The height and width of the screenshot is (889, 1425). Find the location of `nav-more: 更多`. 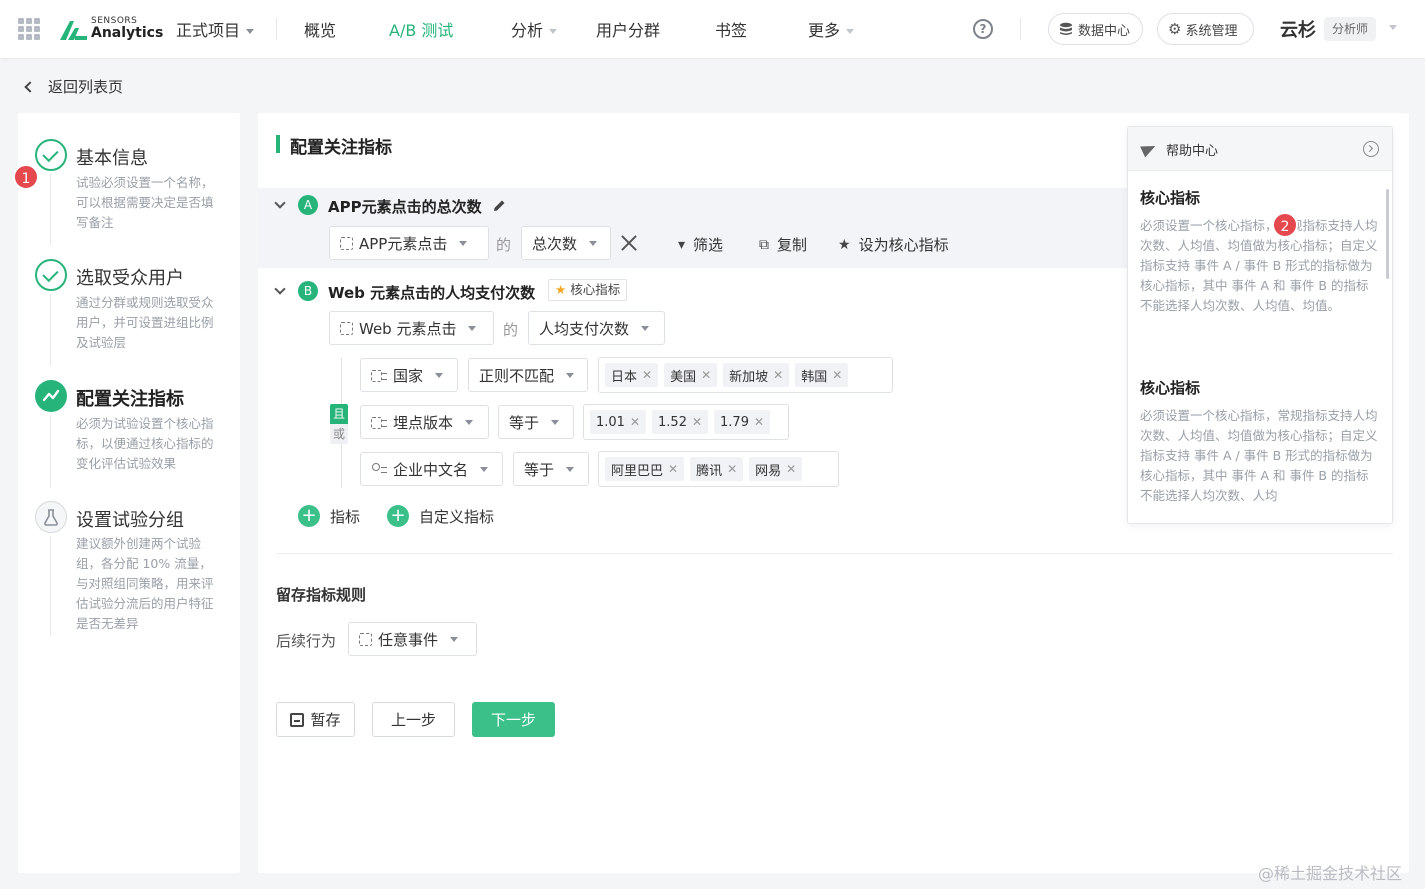

nav-more: 更多 is located at coordinates (831, 29).